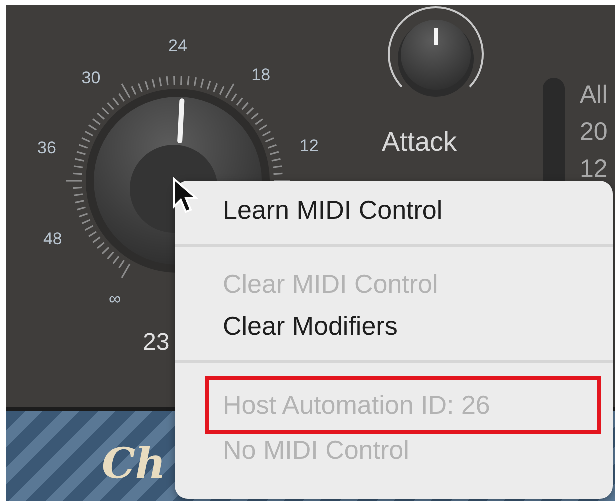 This screenshot has height=501, width=615. What do you see at coordinates (91, 77) in the screenshot?
I see `scale-label: 30` at bounding box center [91, 77].